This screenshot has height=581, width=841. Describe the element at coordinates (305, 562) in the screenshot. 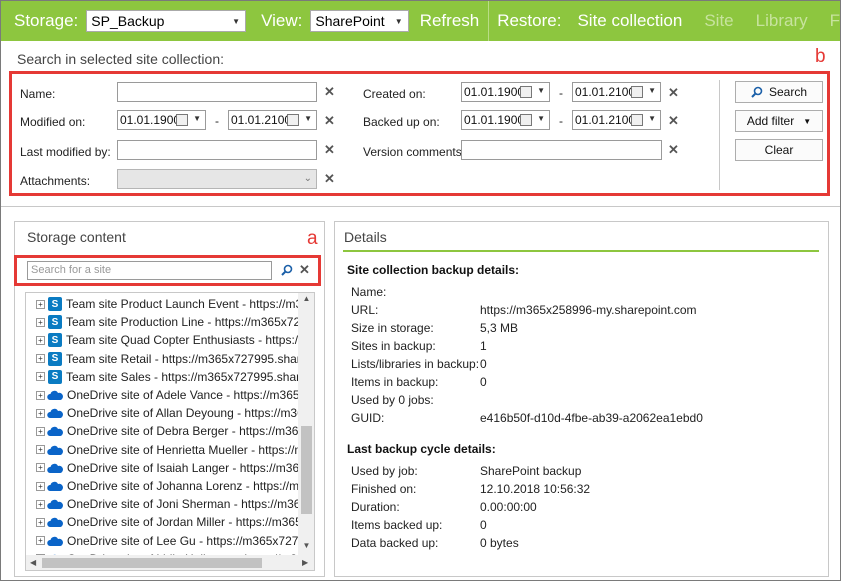

I see `scroll-right-icon: ▶` at that location.